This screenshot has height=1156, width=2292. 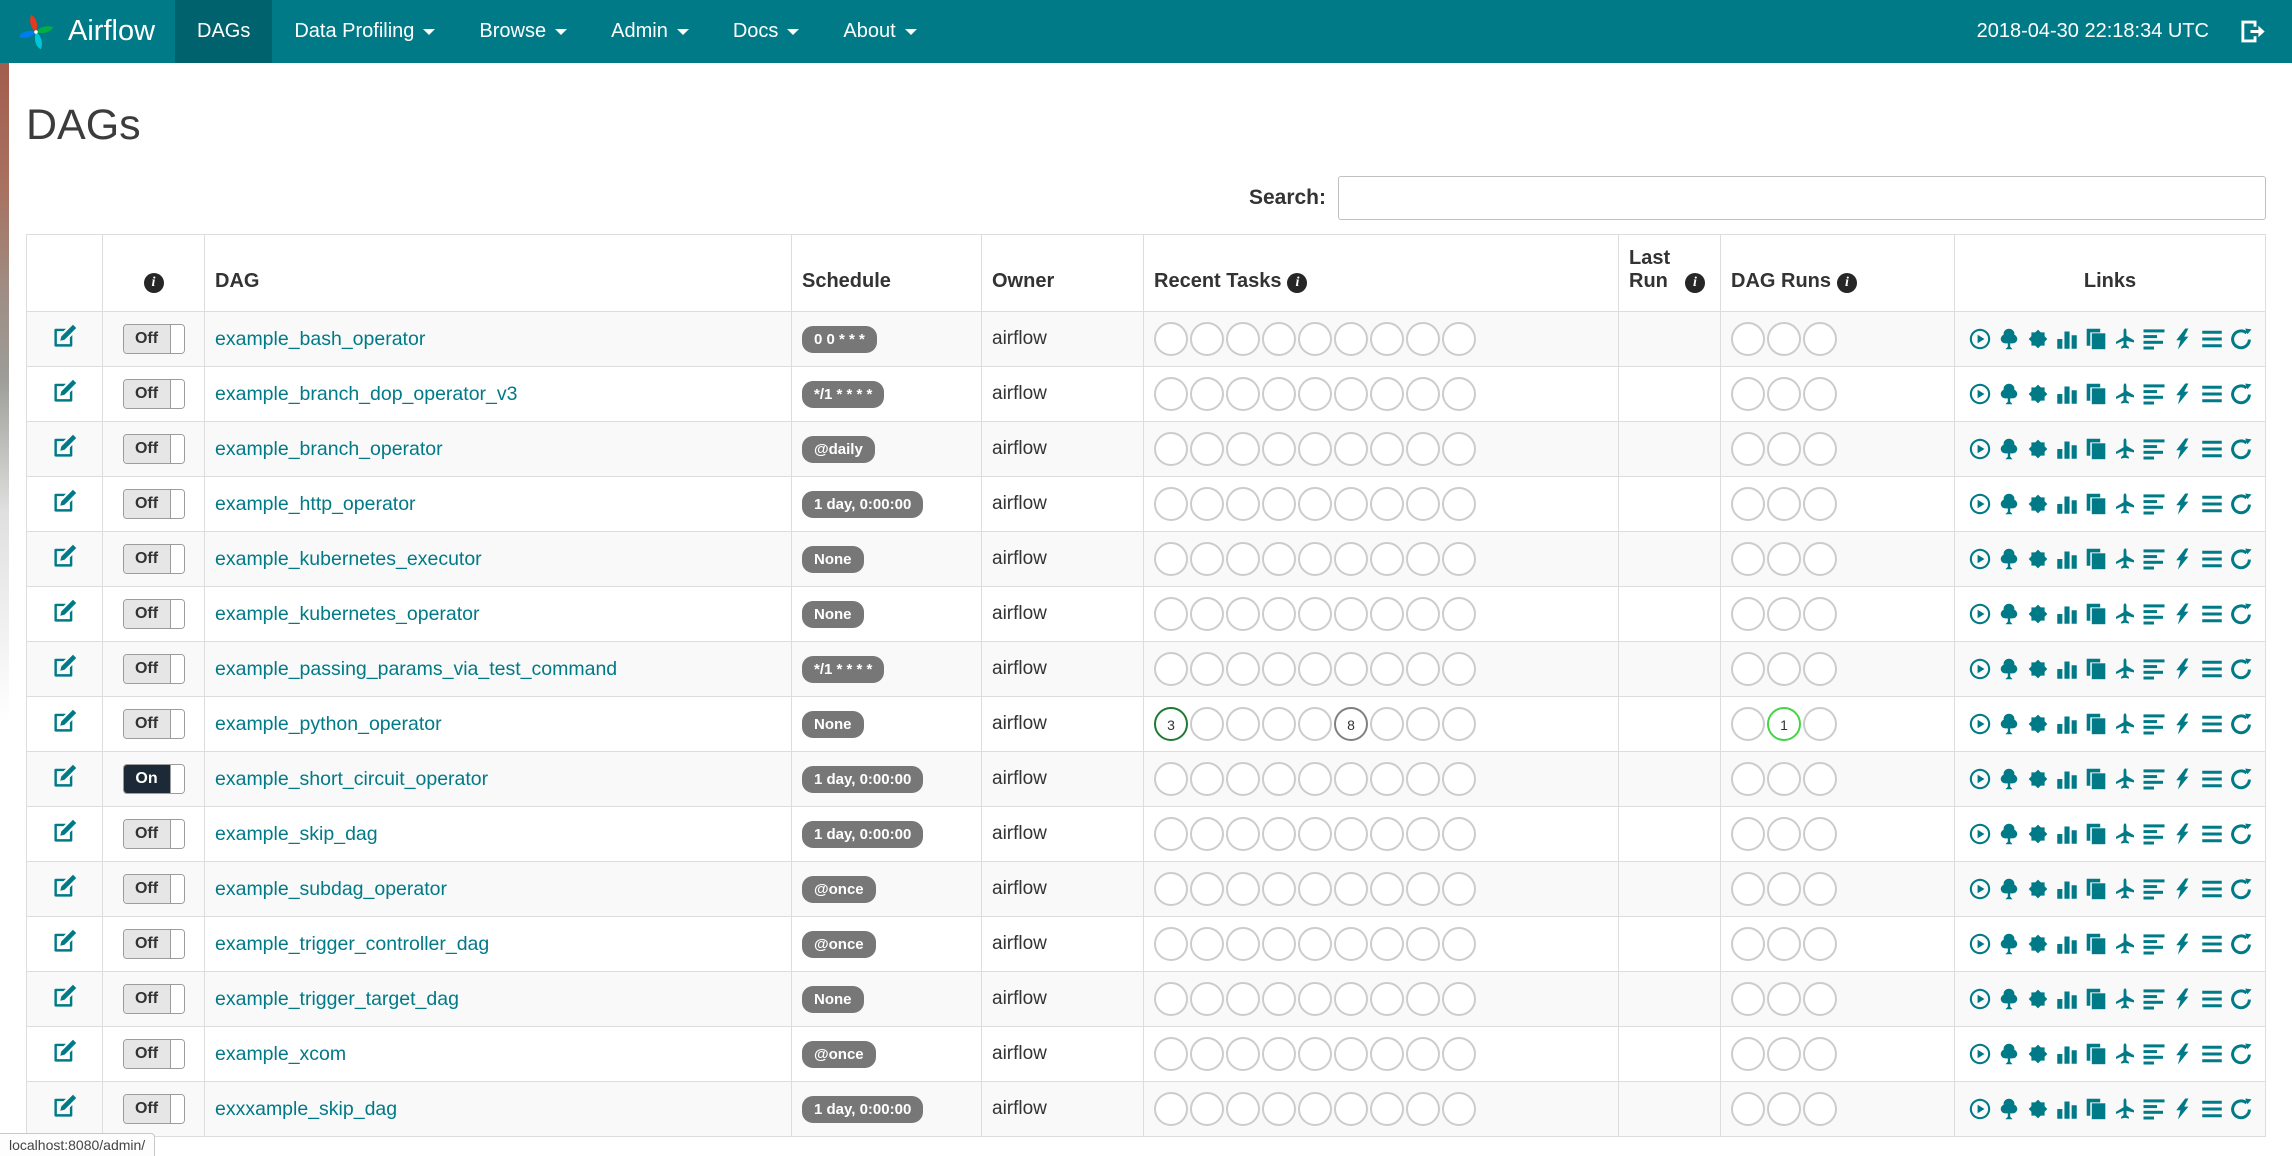 What do you see at coordinates (1784, 724) in the screenshot?
I see `dag-run-circle: 1` at bounding box center [1784, 724].